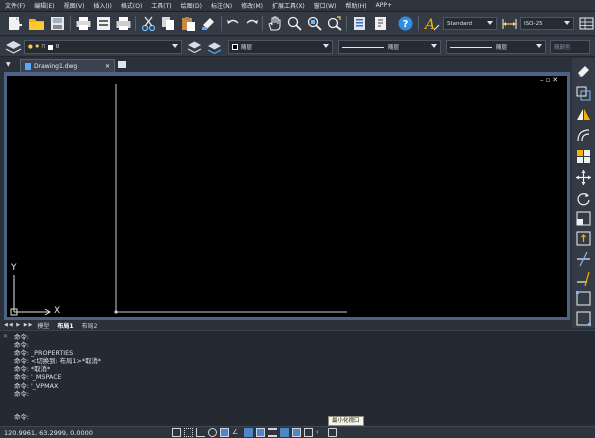 The image size is (595, 438). I want to click on selection-cycling-icon, so click(296, 432).